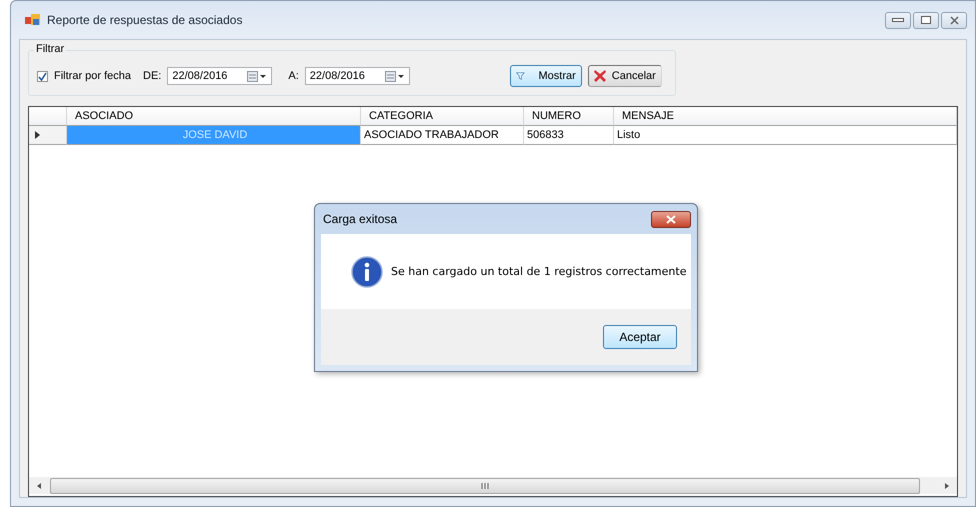  Describe the element at coordinates (293, 76) in the screenshot. I see `to-label: A:` at that location.